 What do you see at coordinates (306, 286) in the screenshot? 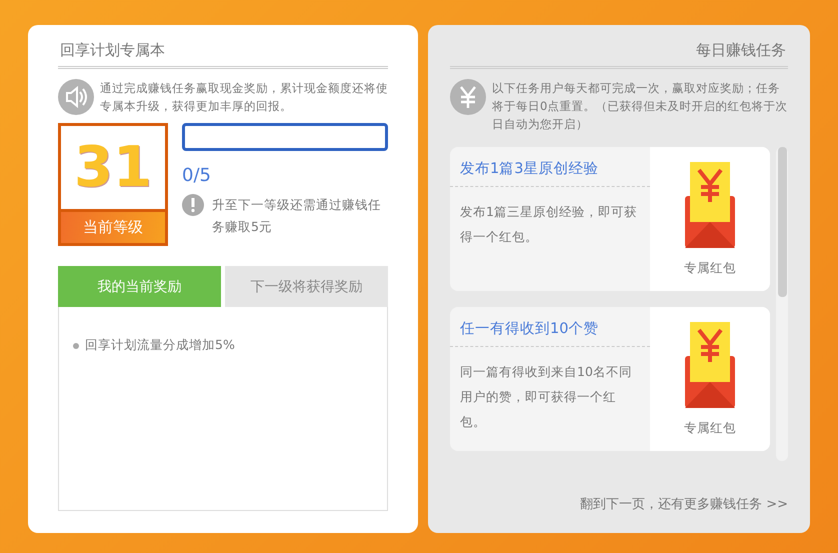
I see `reward-tab: 下一级将获得奖励` at bounding box center [306, 286].